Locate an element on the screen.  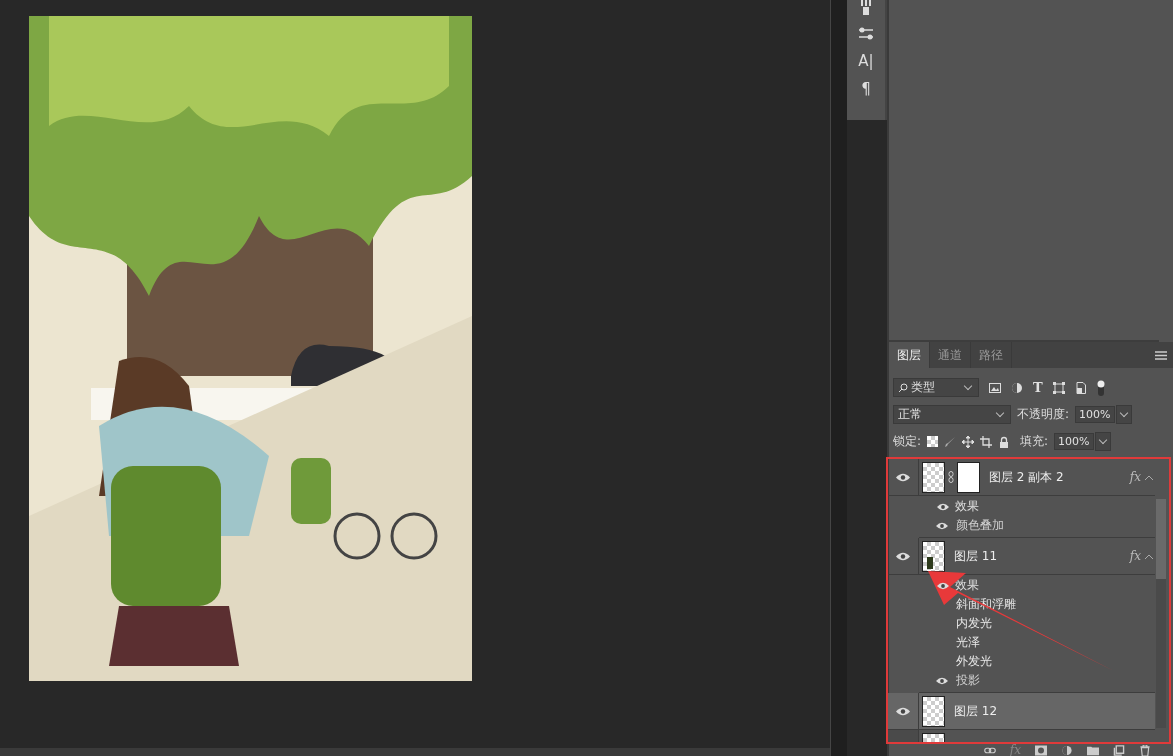
effect-name: 光泽 is located at coordinates (968, 642).